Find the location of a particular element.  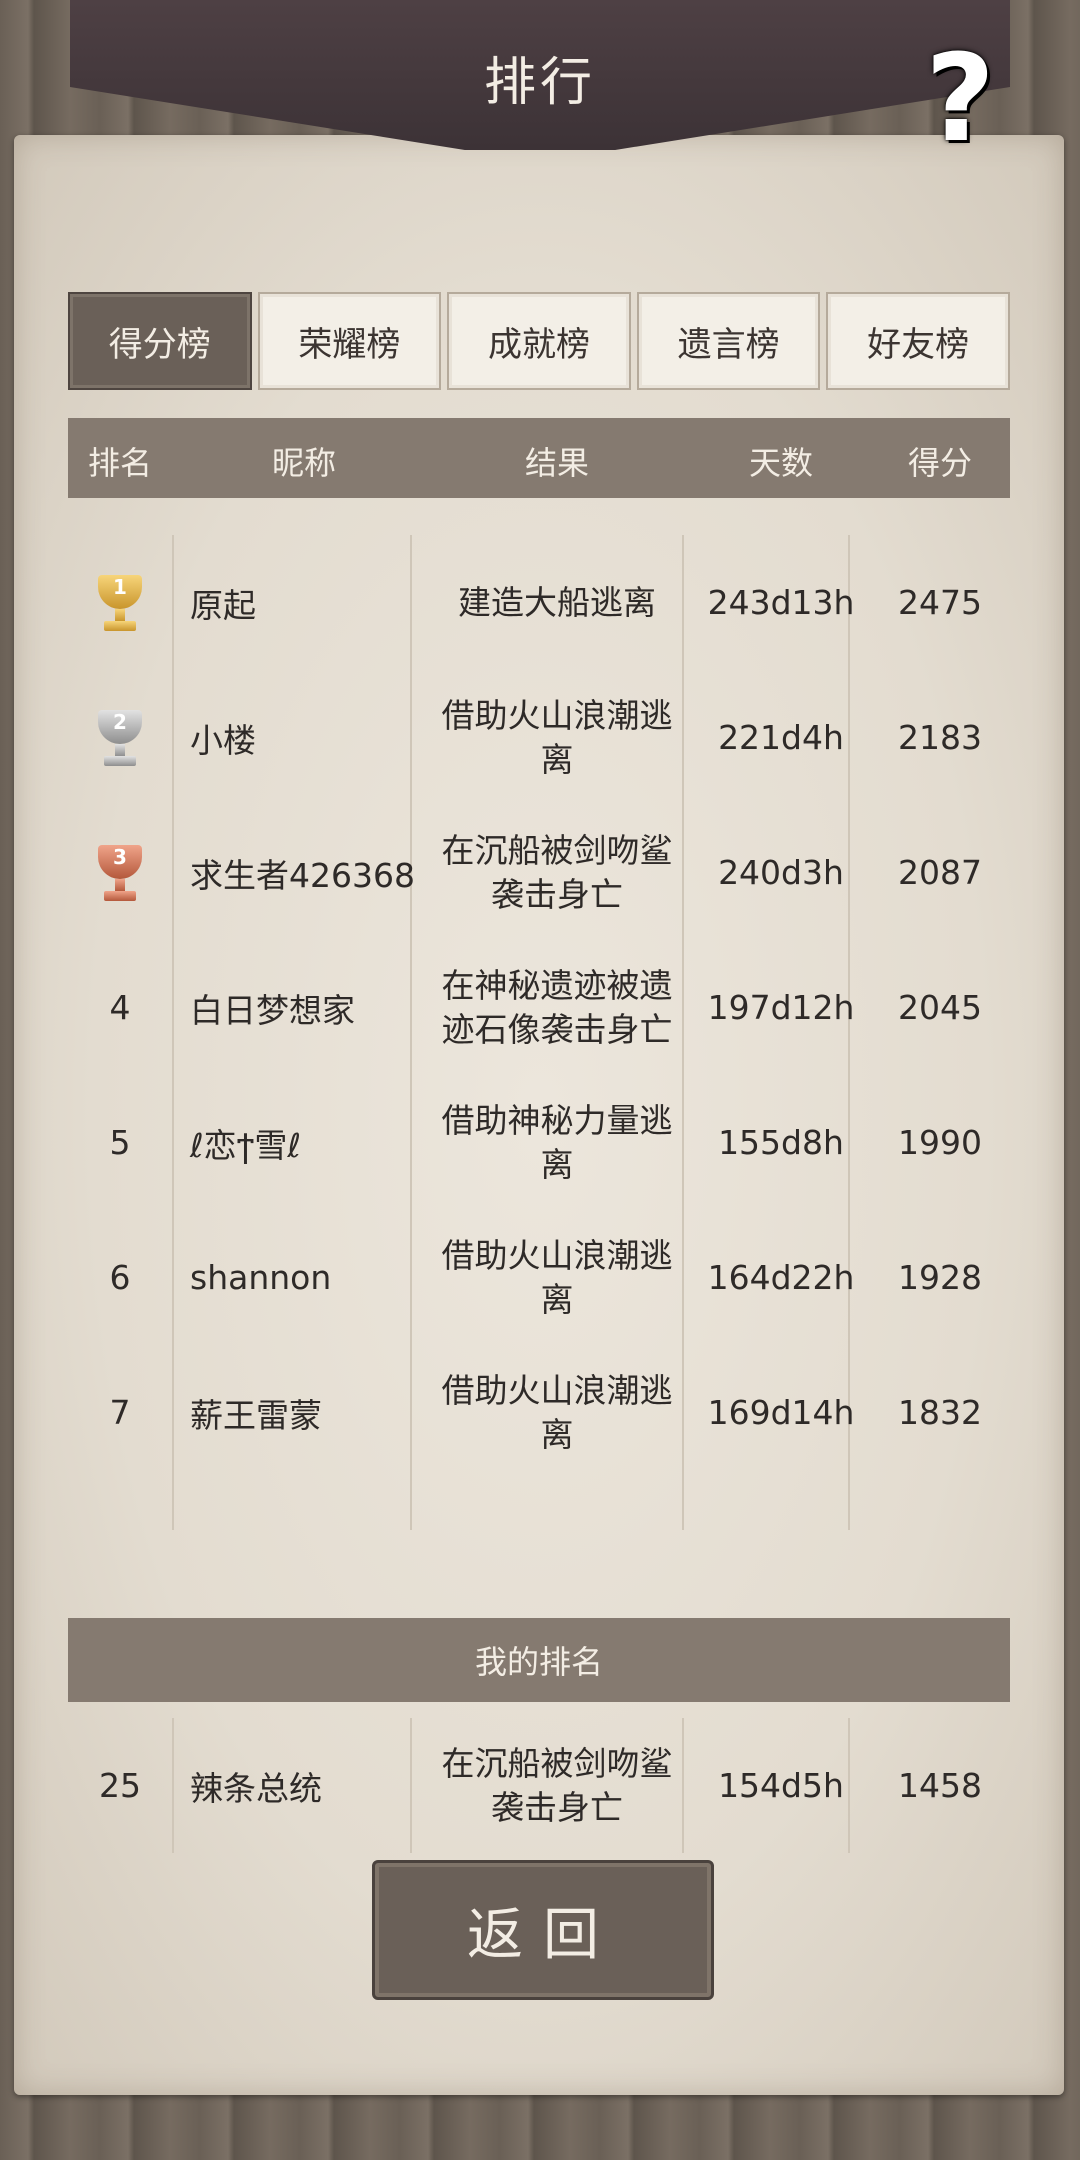

tab-friends: 好友榜 is located at coordinates (918, 341).